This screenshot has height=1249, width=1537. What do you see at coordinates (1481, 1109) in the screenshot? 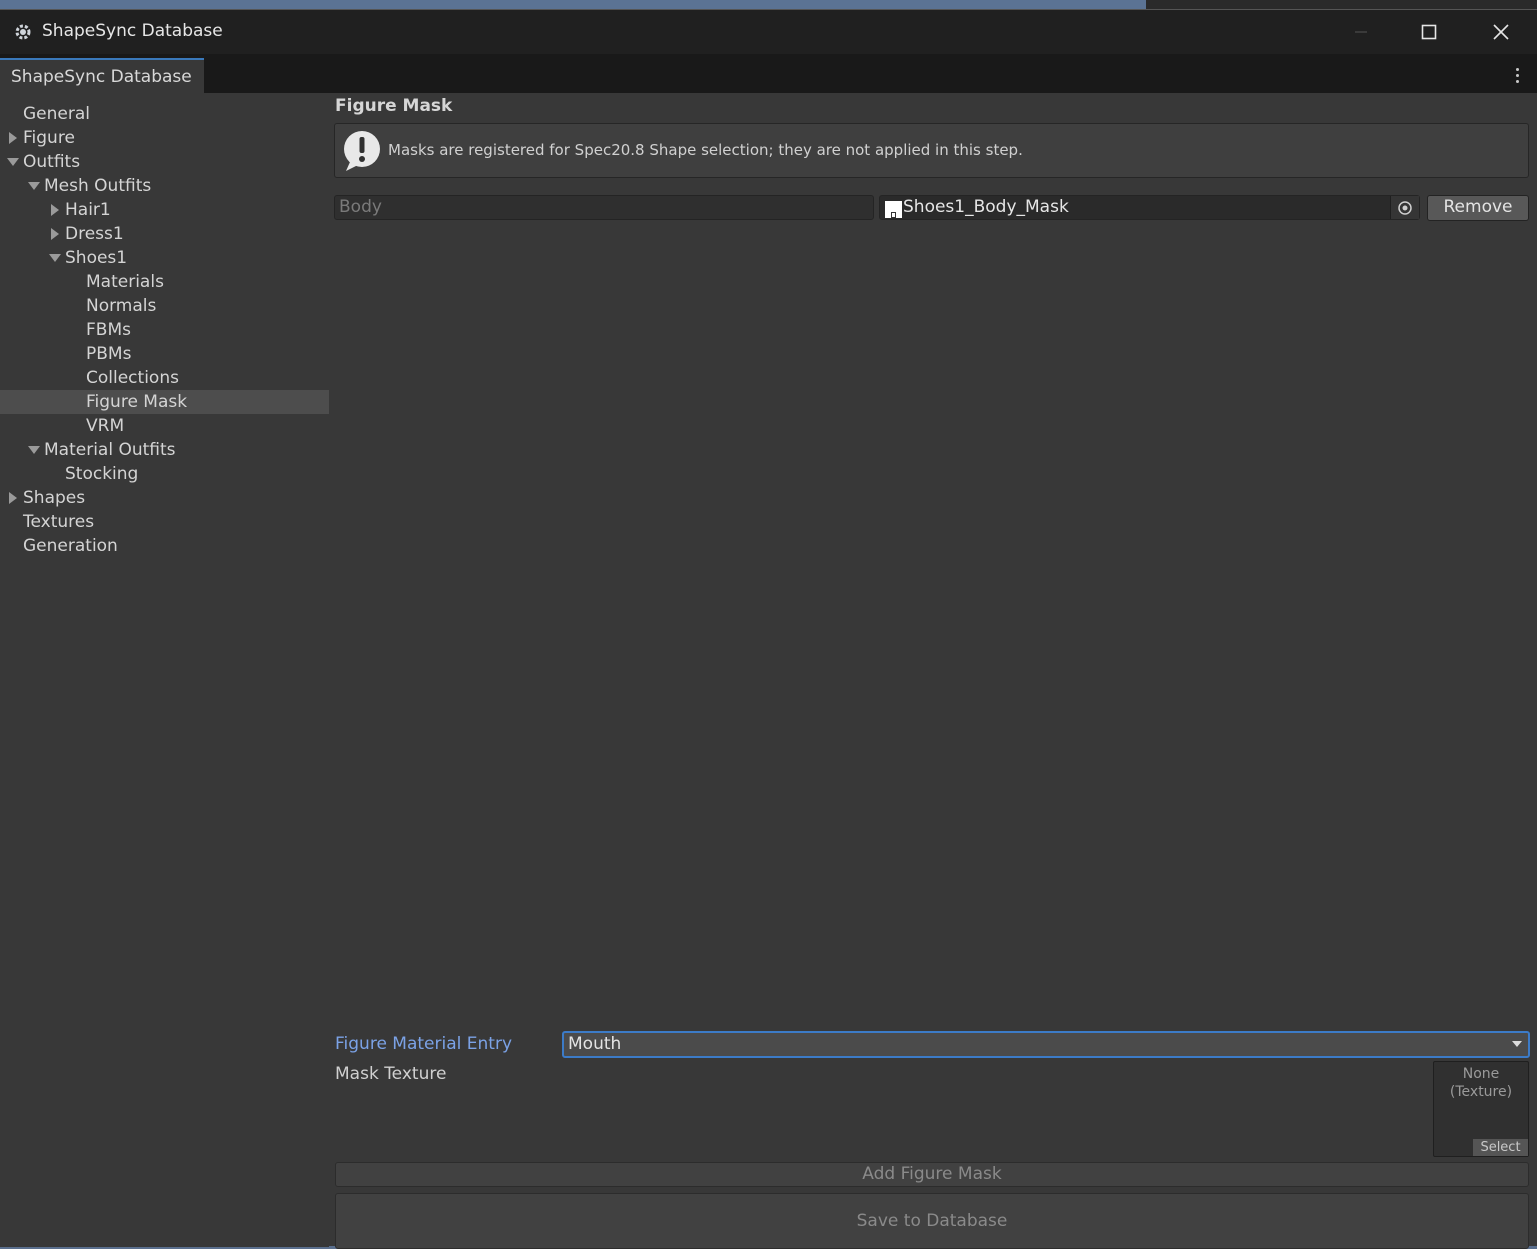
I see `mask-texture-slot: None (Texture) Select` at bounding box center [1481, 1109].